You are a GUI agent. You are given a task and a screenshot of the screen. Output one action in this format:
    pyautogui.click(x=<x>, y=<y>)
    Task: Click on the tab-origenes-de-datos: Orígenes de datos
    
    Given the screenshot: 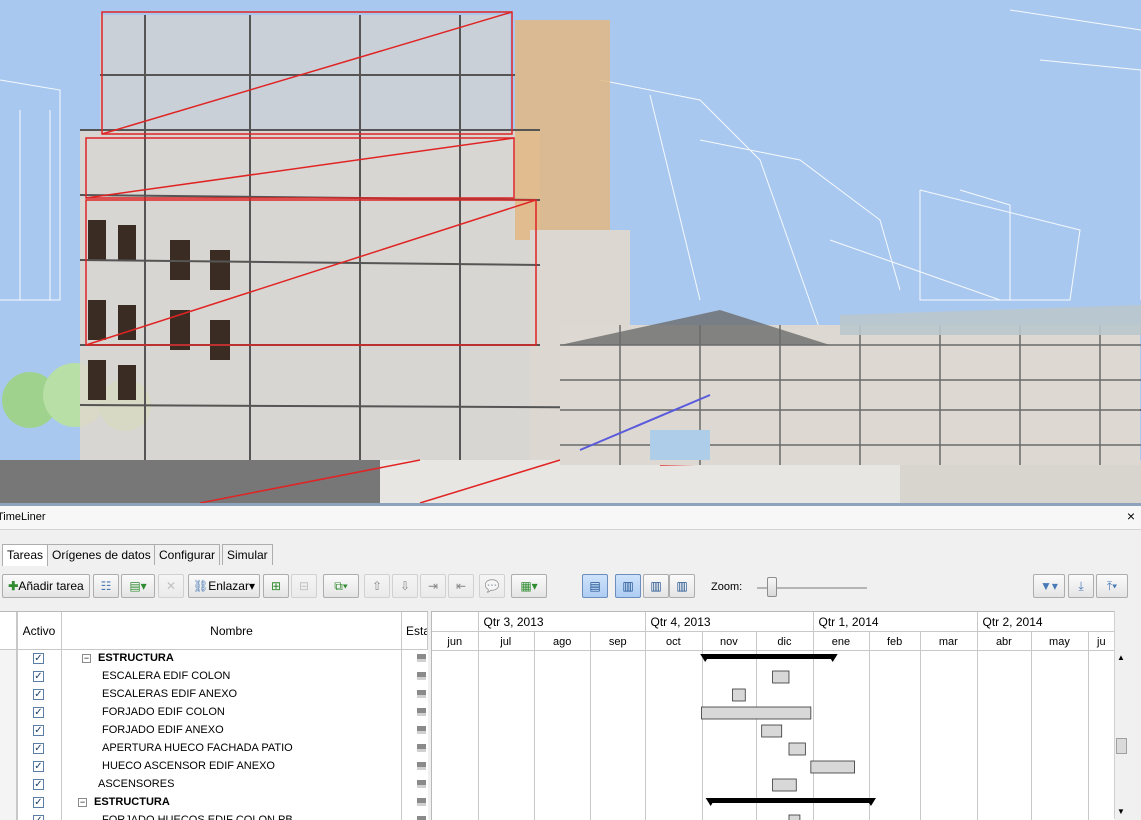 What is the action you would take?
    pyautogui.click(x=101, y=554)
    